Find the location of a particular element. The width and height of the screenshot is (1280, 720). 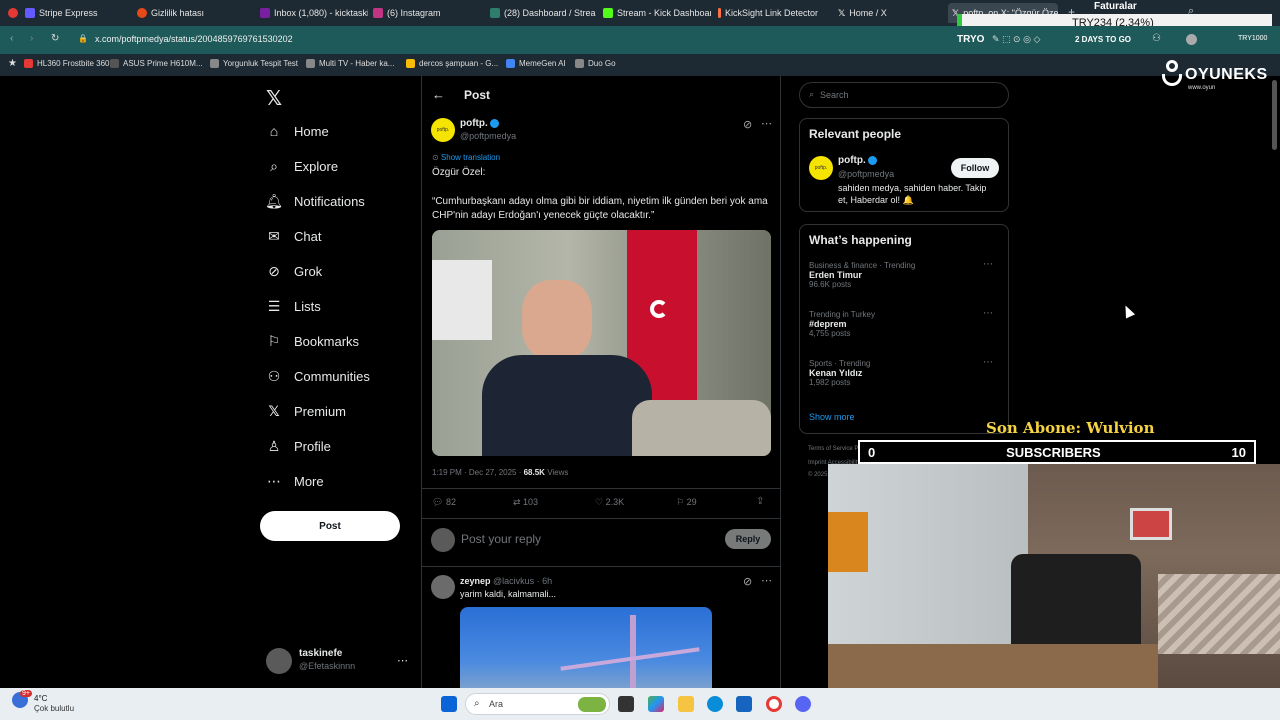

person-body-shape is located at coordinates (567, 405).